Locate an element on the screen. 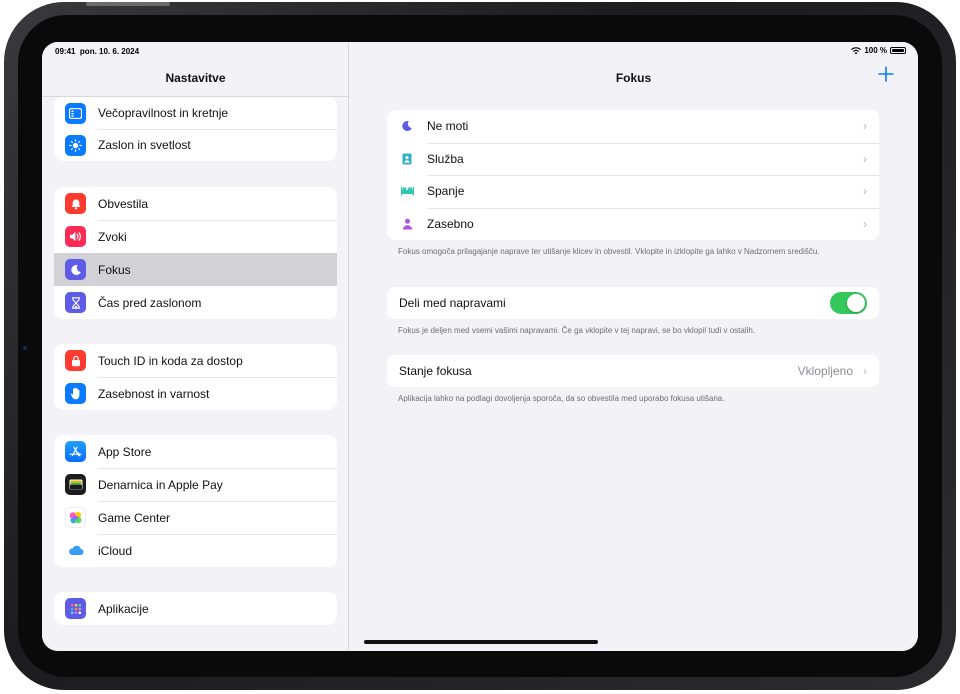  battery-icon is located at coordinates (898, 50).